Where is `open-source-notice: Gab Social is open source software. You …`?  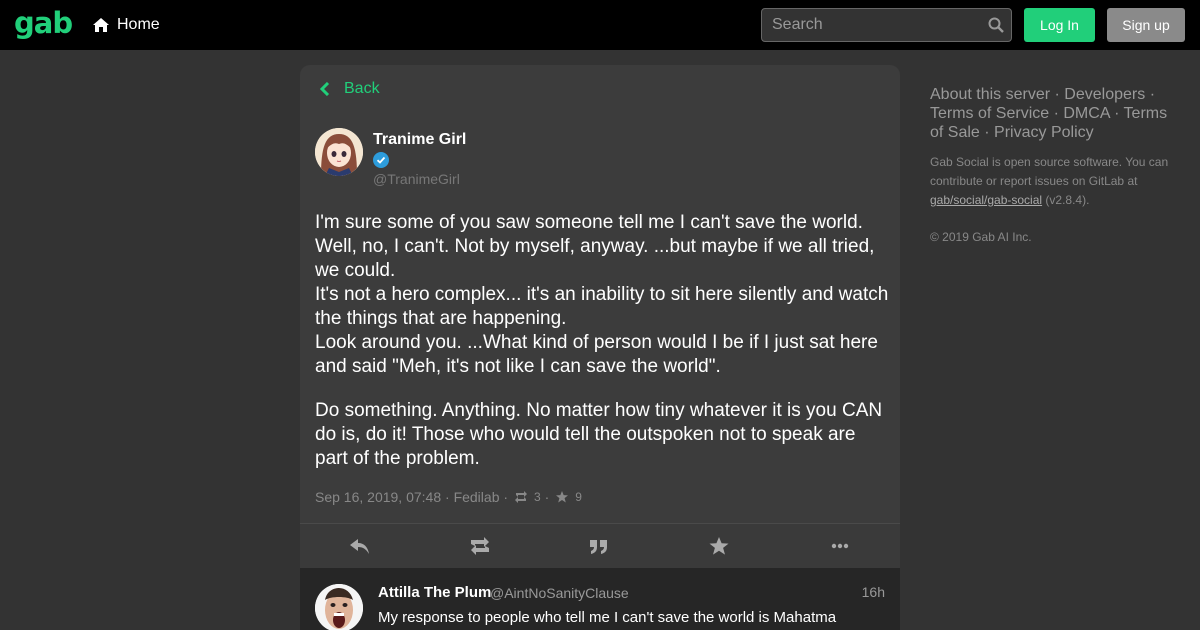 open-source-notice: Gab Social is open source software. You … is located at coordinates (1055, 181).